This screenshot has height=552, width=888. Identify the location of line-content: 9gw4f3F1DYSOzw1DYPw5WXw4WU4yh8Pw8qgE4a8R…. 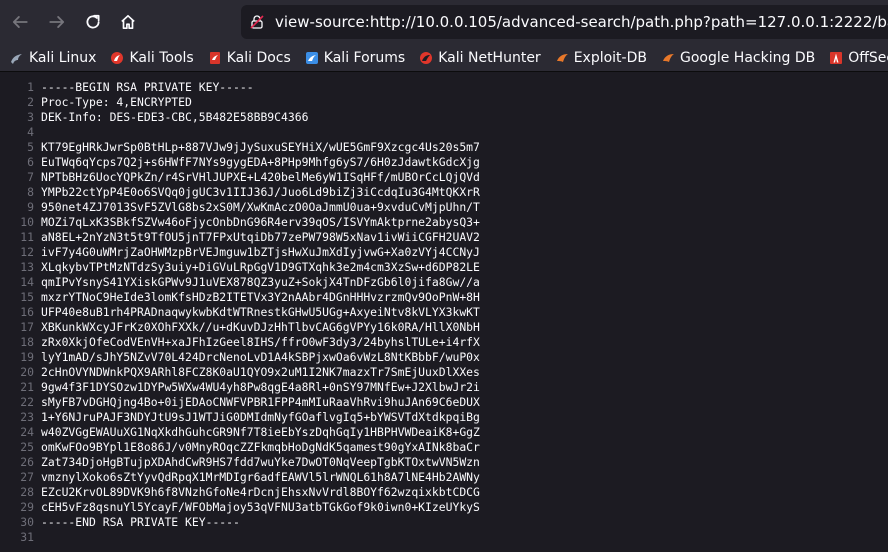
(260, 387).